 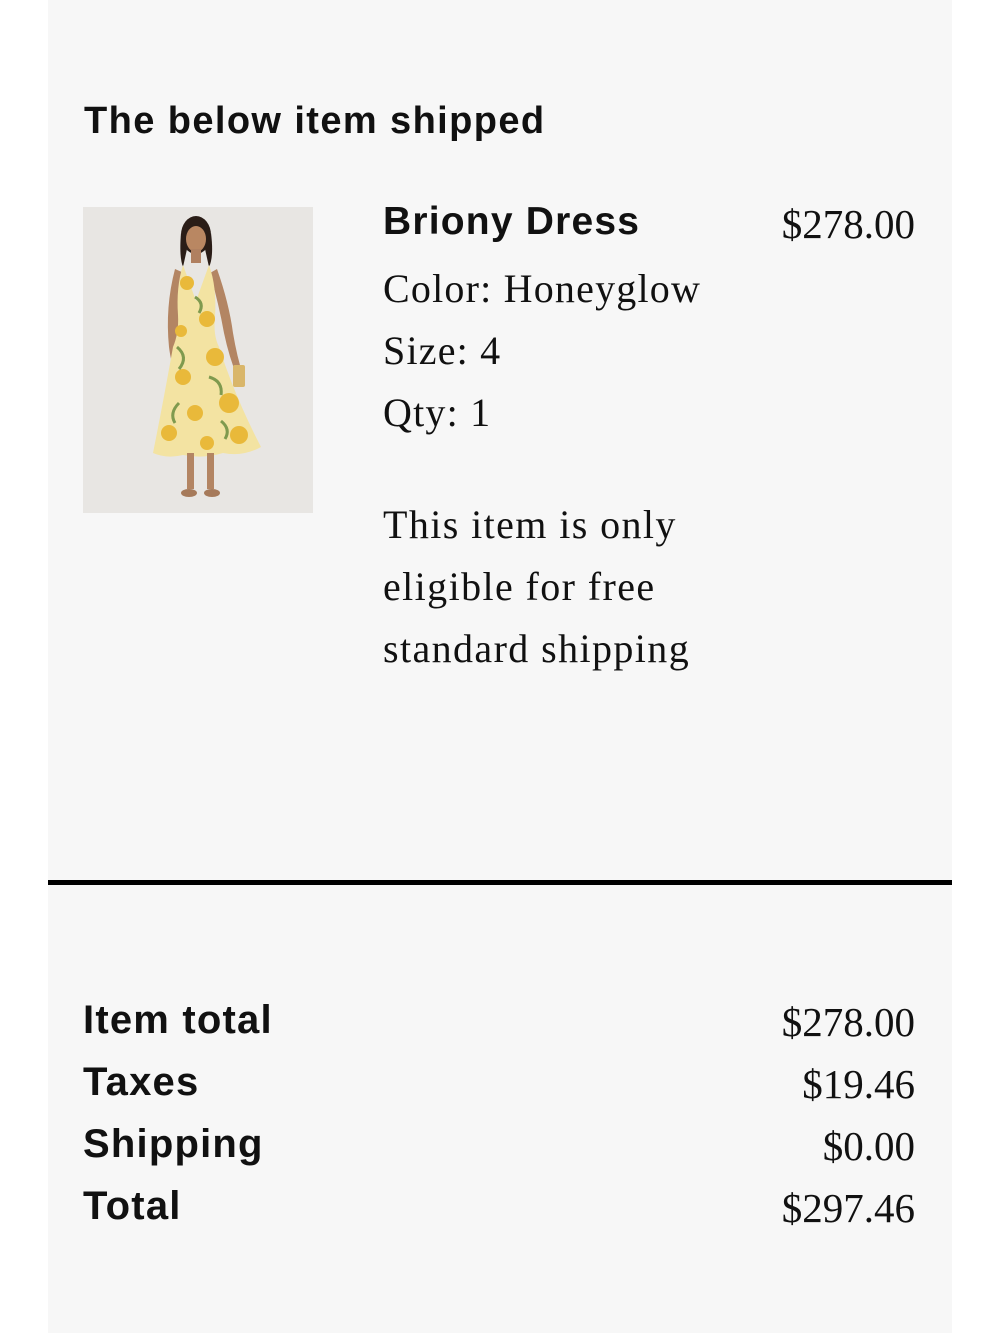 What do you see at coordinates (542, 288) in the screenshot?
I see `product-color: Color: Honeyglow` at bounding box center [542, 288].